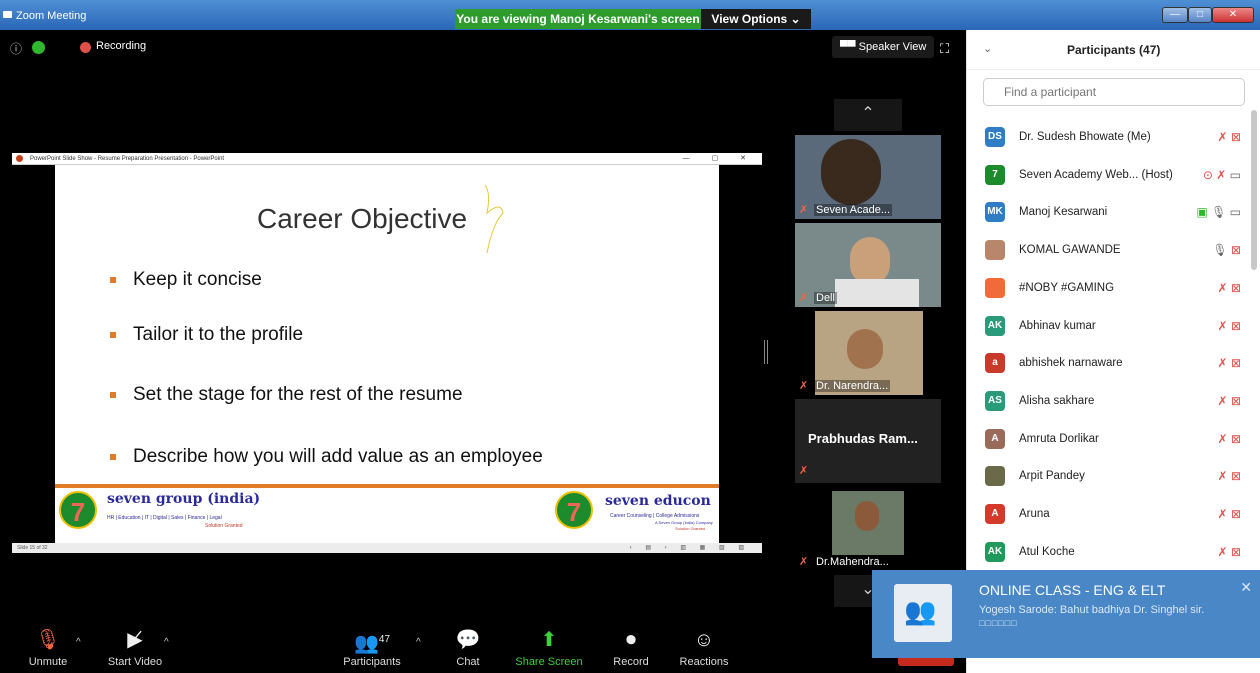 The width and height of the screenshot is (1260, 673). What do you see at coordinates (1096, 174) in the screenshot?
I see `participant-name: Seven Academy Web... (Host)` at bounding box center [1096, 174].